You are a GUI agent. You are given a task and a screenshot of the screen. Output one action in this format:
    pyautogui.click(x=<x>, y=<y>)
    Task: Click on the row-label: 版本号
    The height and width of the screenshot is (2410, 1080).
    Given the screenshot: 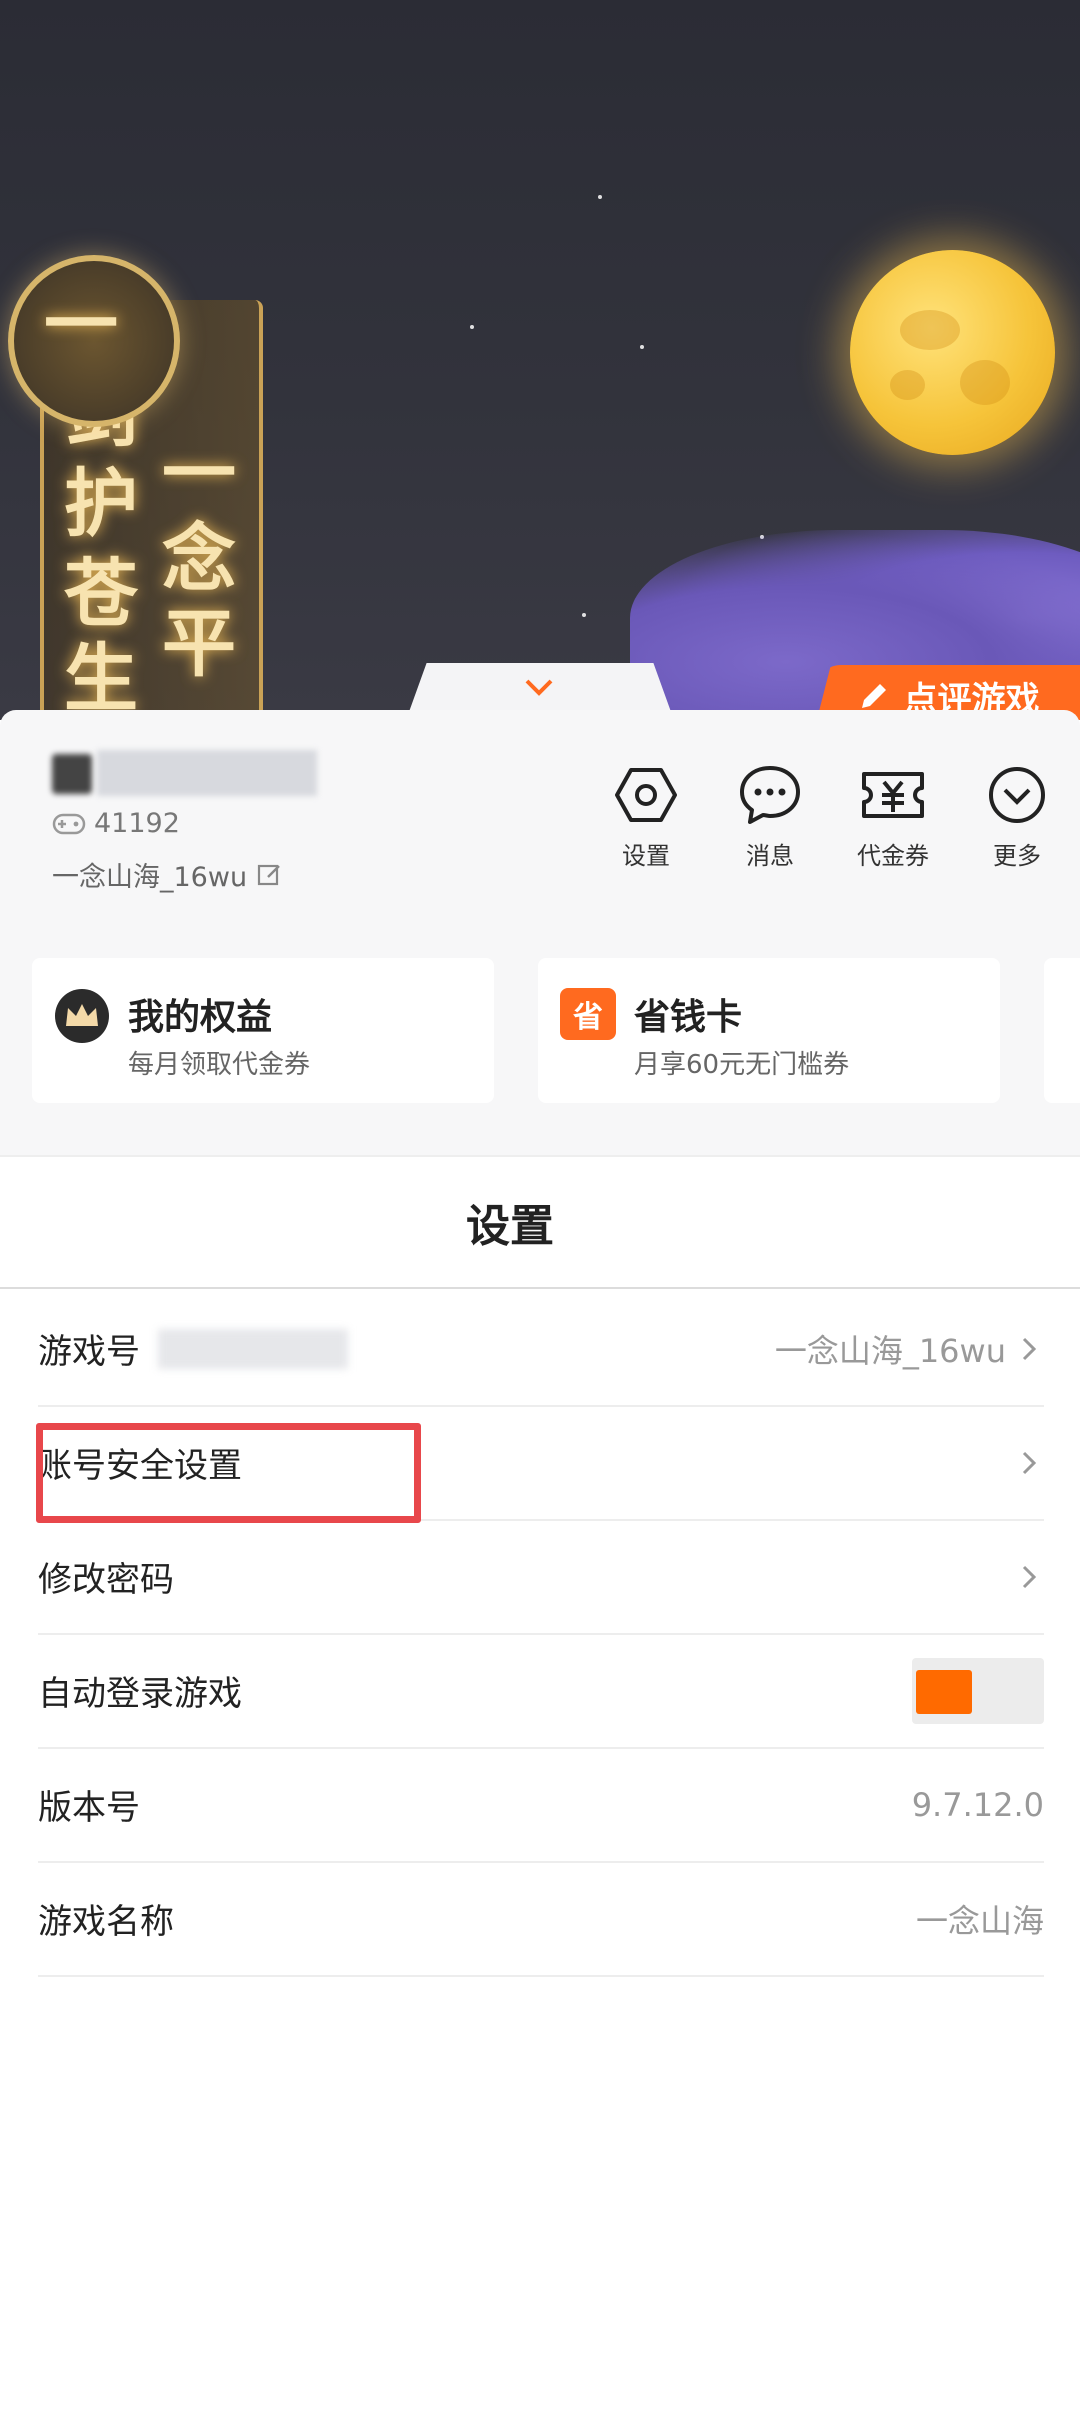 What is the action you would take?
    pyautogui.click(x=89, y=1808)
    